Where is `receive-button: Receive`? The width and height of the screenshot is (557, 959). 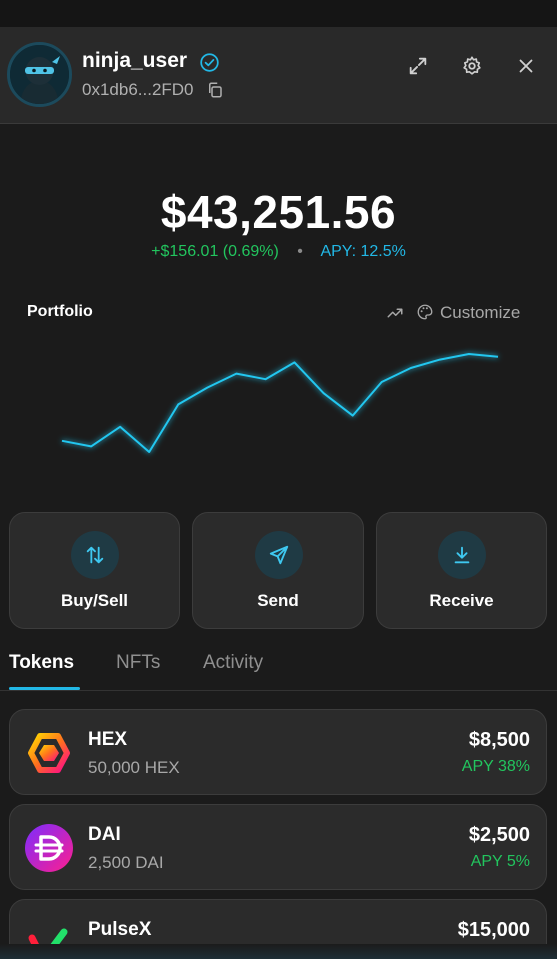 receive-button: Receive is located at coordinates (461, 570).